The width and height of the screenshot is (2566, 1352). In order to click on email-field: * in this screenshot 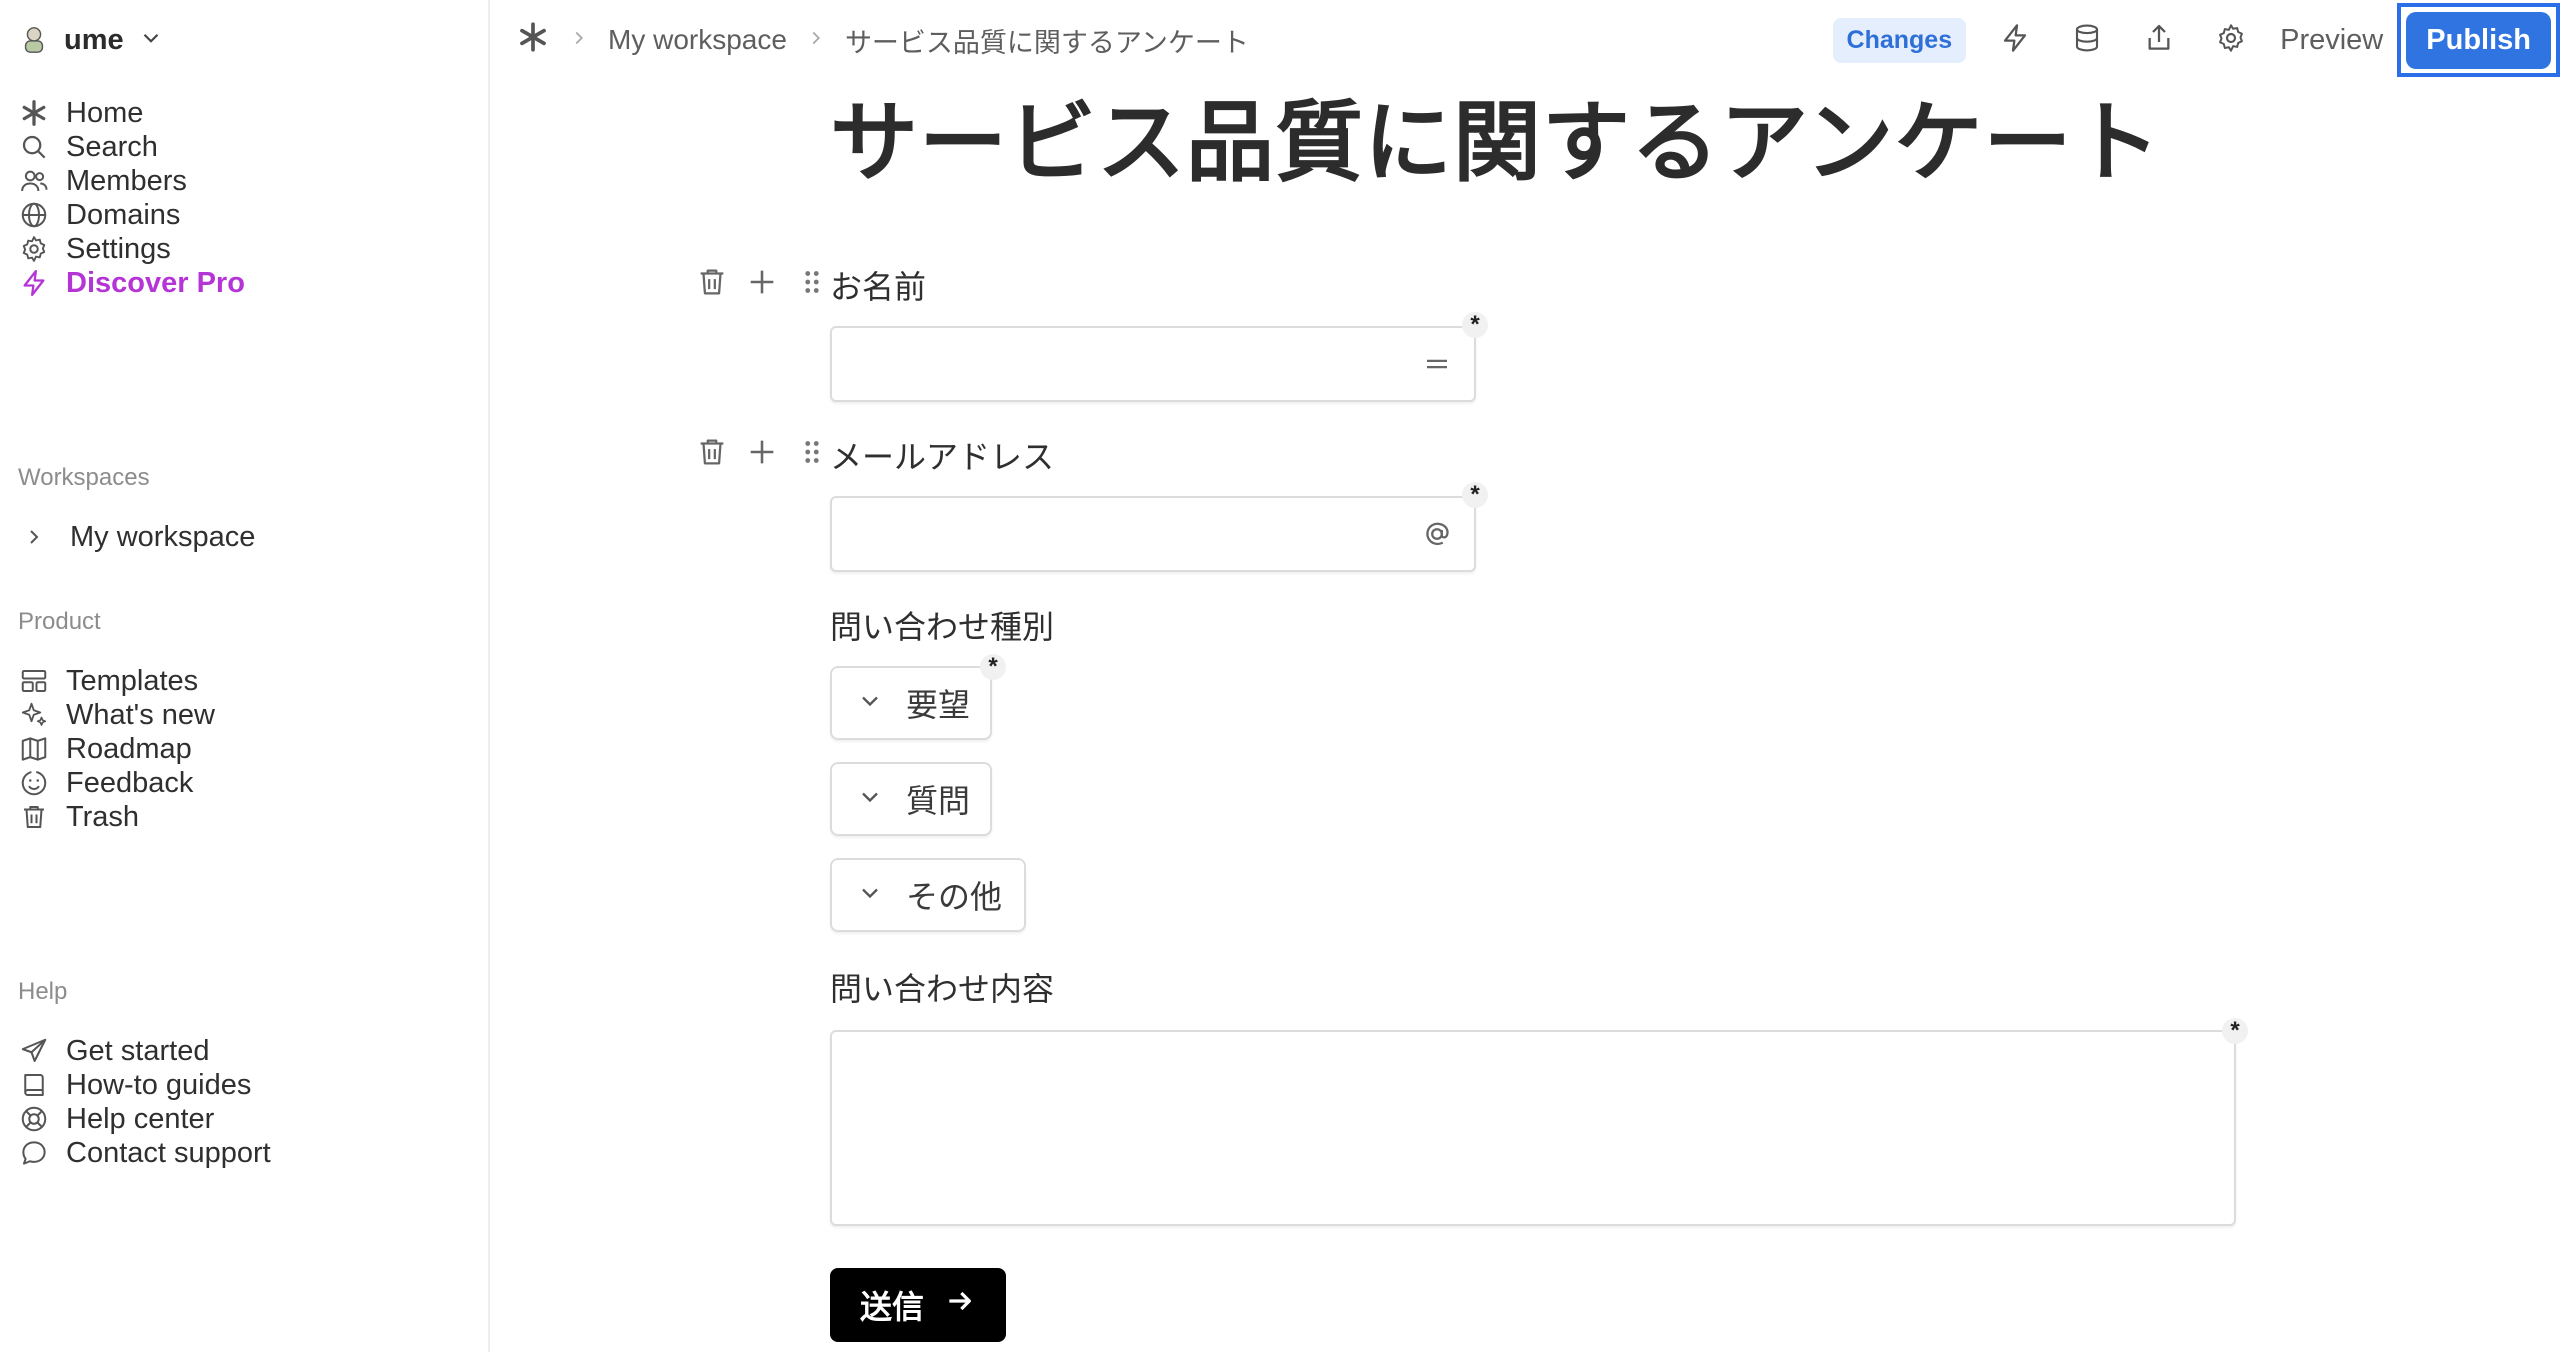, I will do `click(1159, 527)`.